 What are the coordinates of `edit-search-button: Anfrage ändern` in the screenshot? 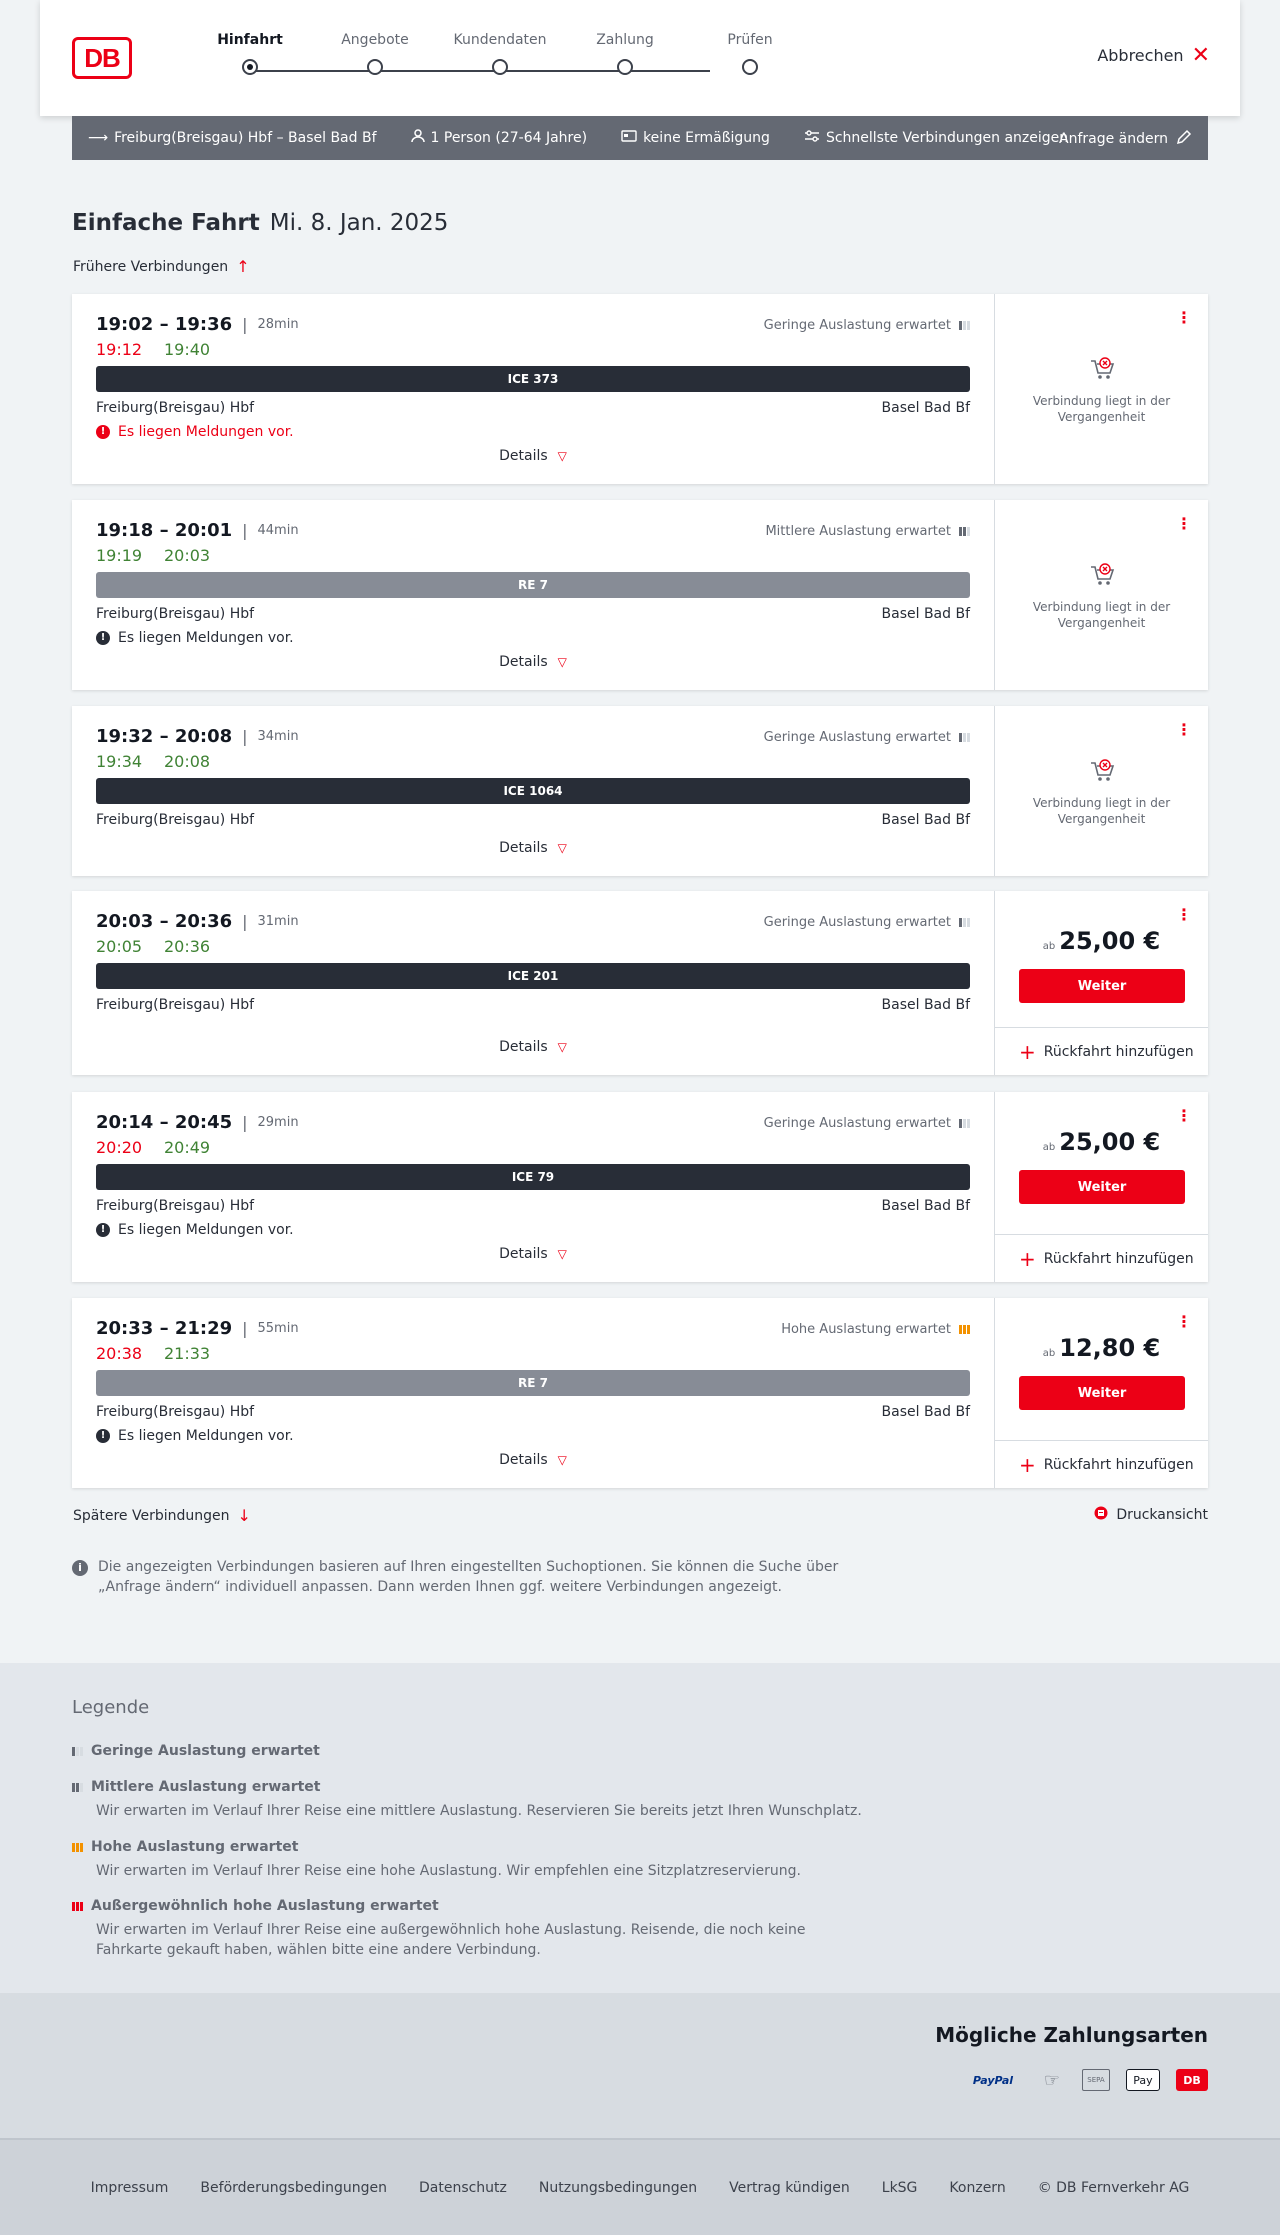 It's located at (1125, 139).